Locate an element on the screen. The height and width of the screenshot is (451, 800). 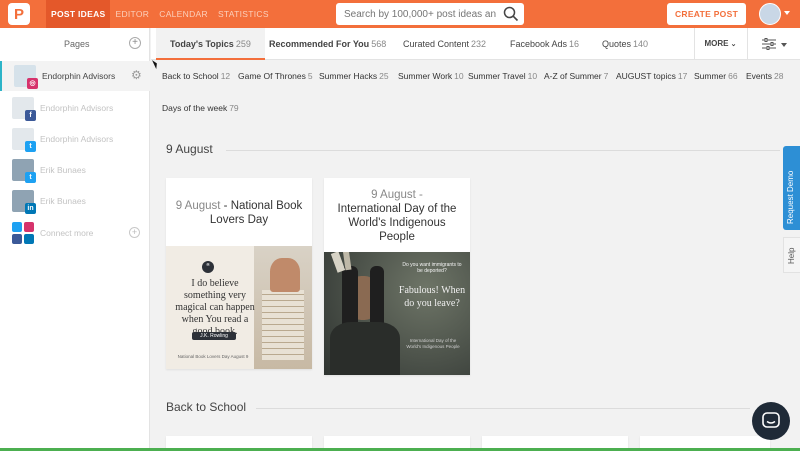
tab-todays-topics: Today's Topics 259 is located at coordinates (210, 44).